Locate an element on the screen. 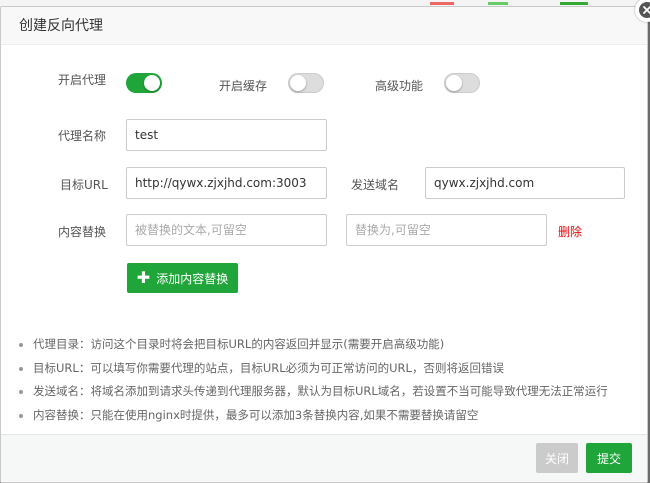  help-note-text: 代理目录：访问这个目录时将会把目标URL的内容返回并显示(需要开启高级功能) is located at coordinates (239, 344).